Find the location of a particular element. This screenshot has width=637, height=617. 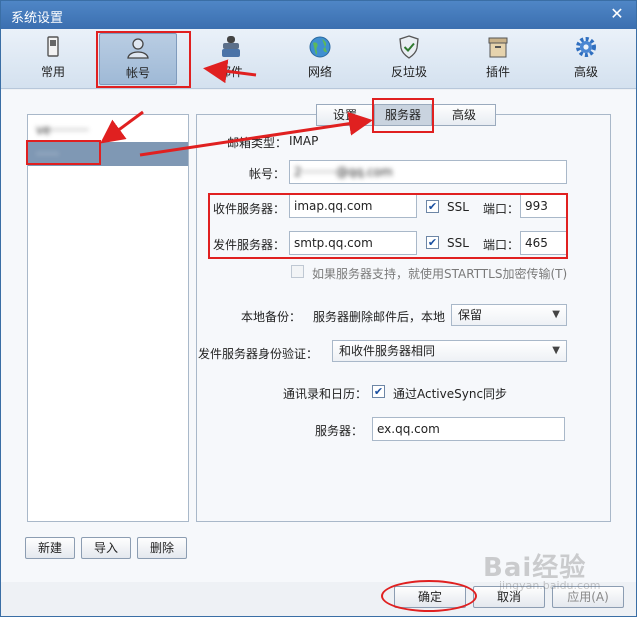

toolbar-item-label: 插件 is located at coordinates (497, 72).